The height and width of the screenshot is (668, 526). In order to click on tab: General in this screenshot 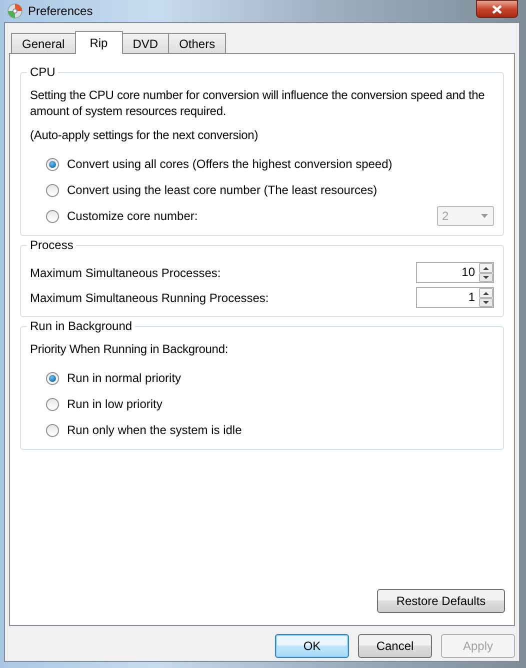, I will do `click(43, 43)`.